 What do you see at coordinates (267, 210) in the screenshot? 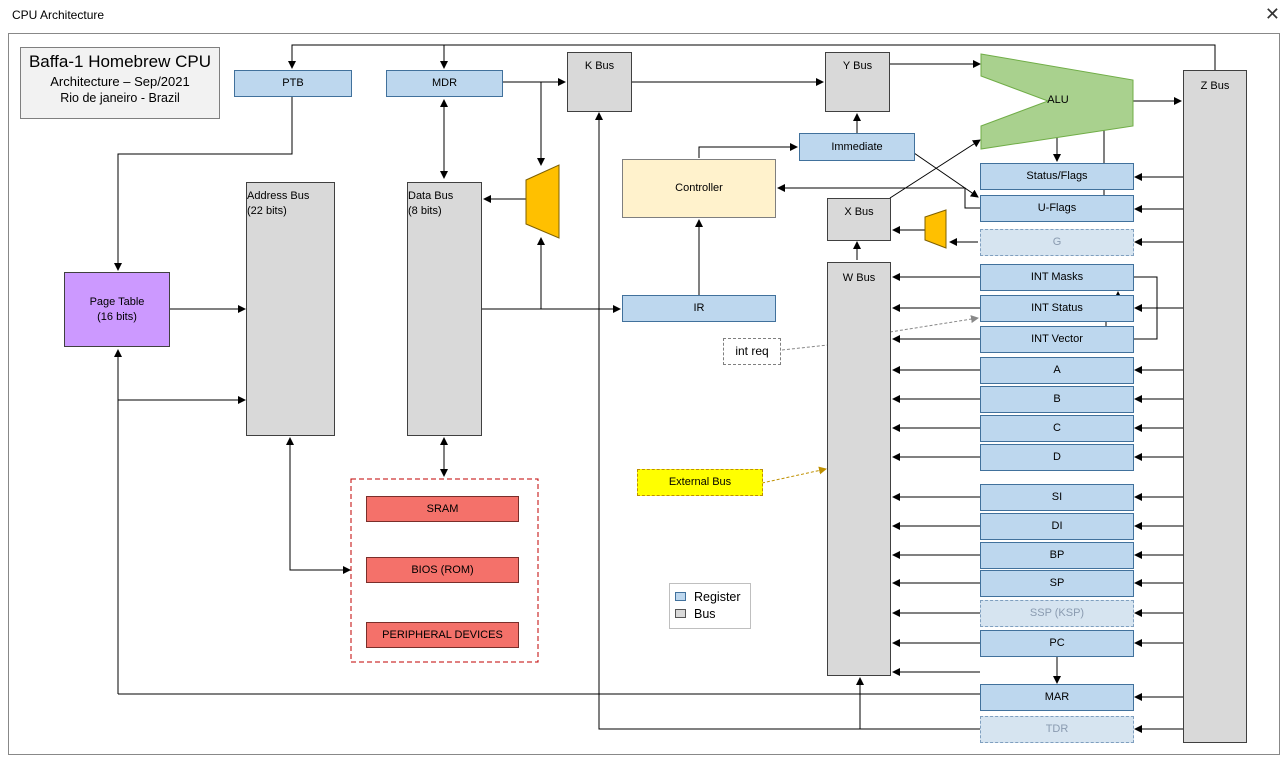
I see `address-bus-width: (22 bits)` at bounding box center [267, 210].